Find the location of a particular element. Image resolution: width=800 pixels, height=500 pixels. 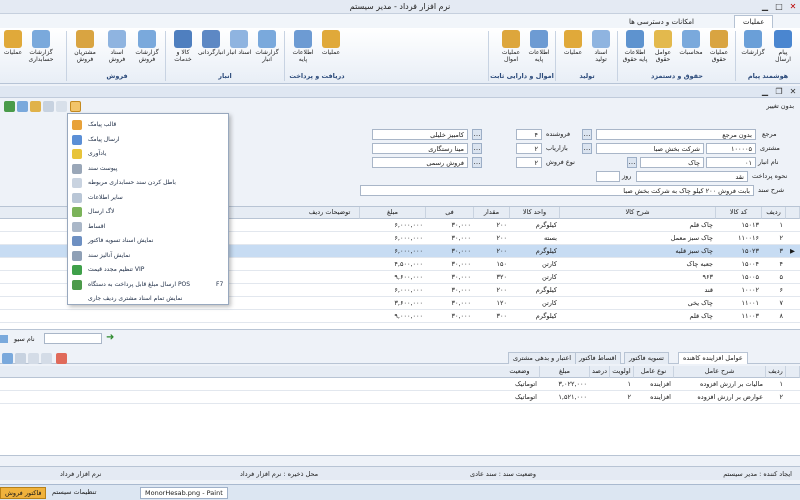

table-cell: ۱۰۰۰۲ is located at coordinates (739, 290).